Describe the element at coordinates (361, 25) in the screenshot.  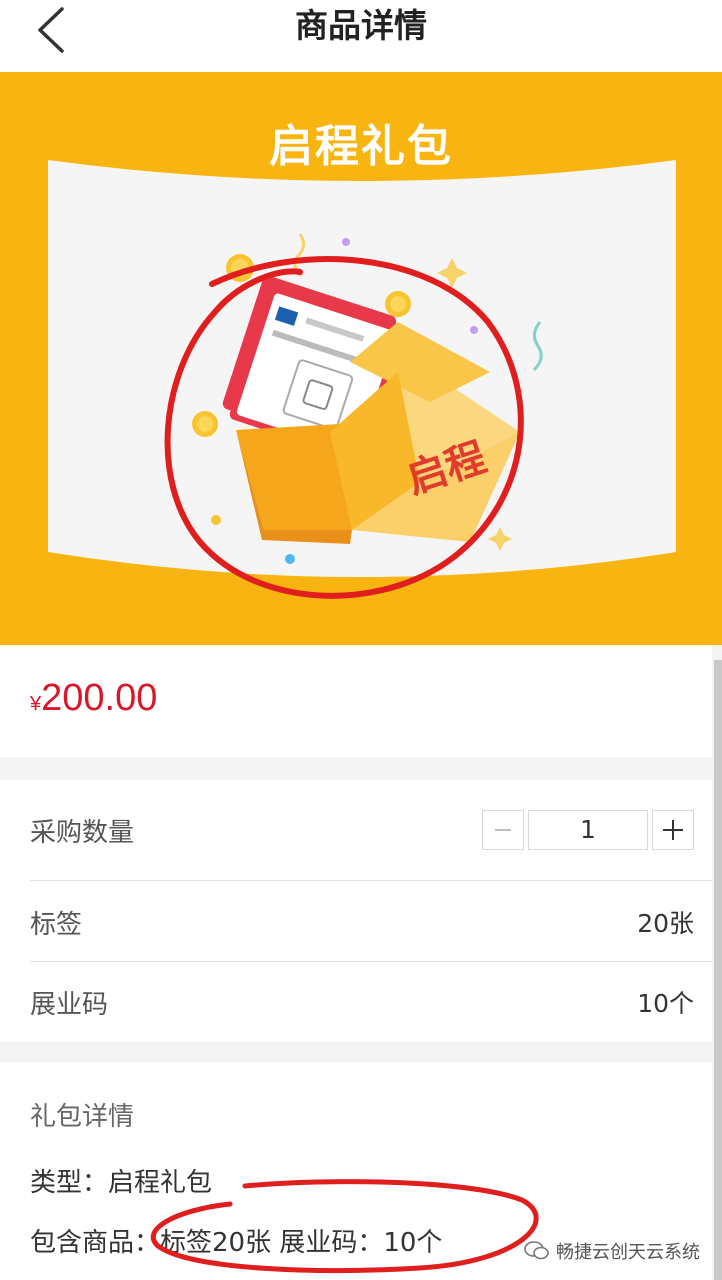
I see `page-title: 商品详情` at that location.